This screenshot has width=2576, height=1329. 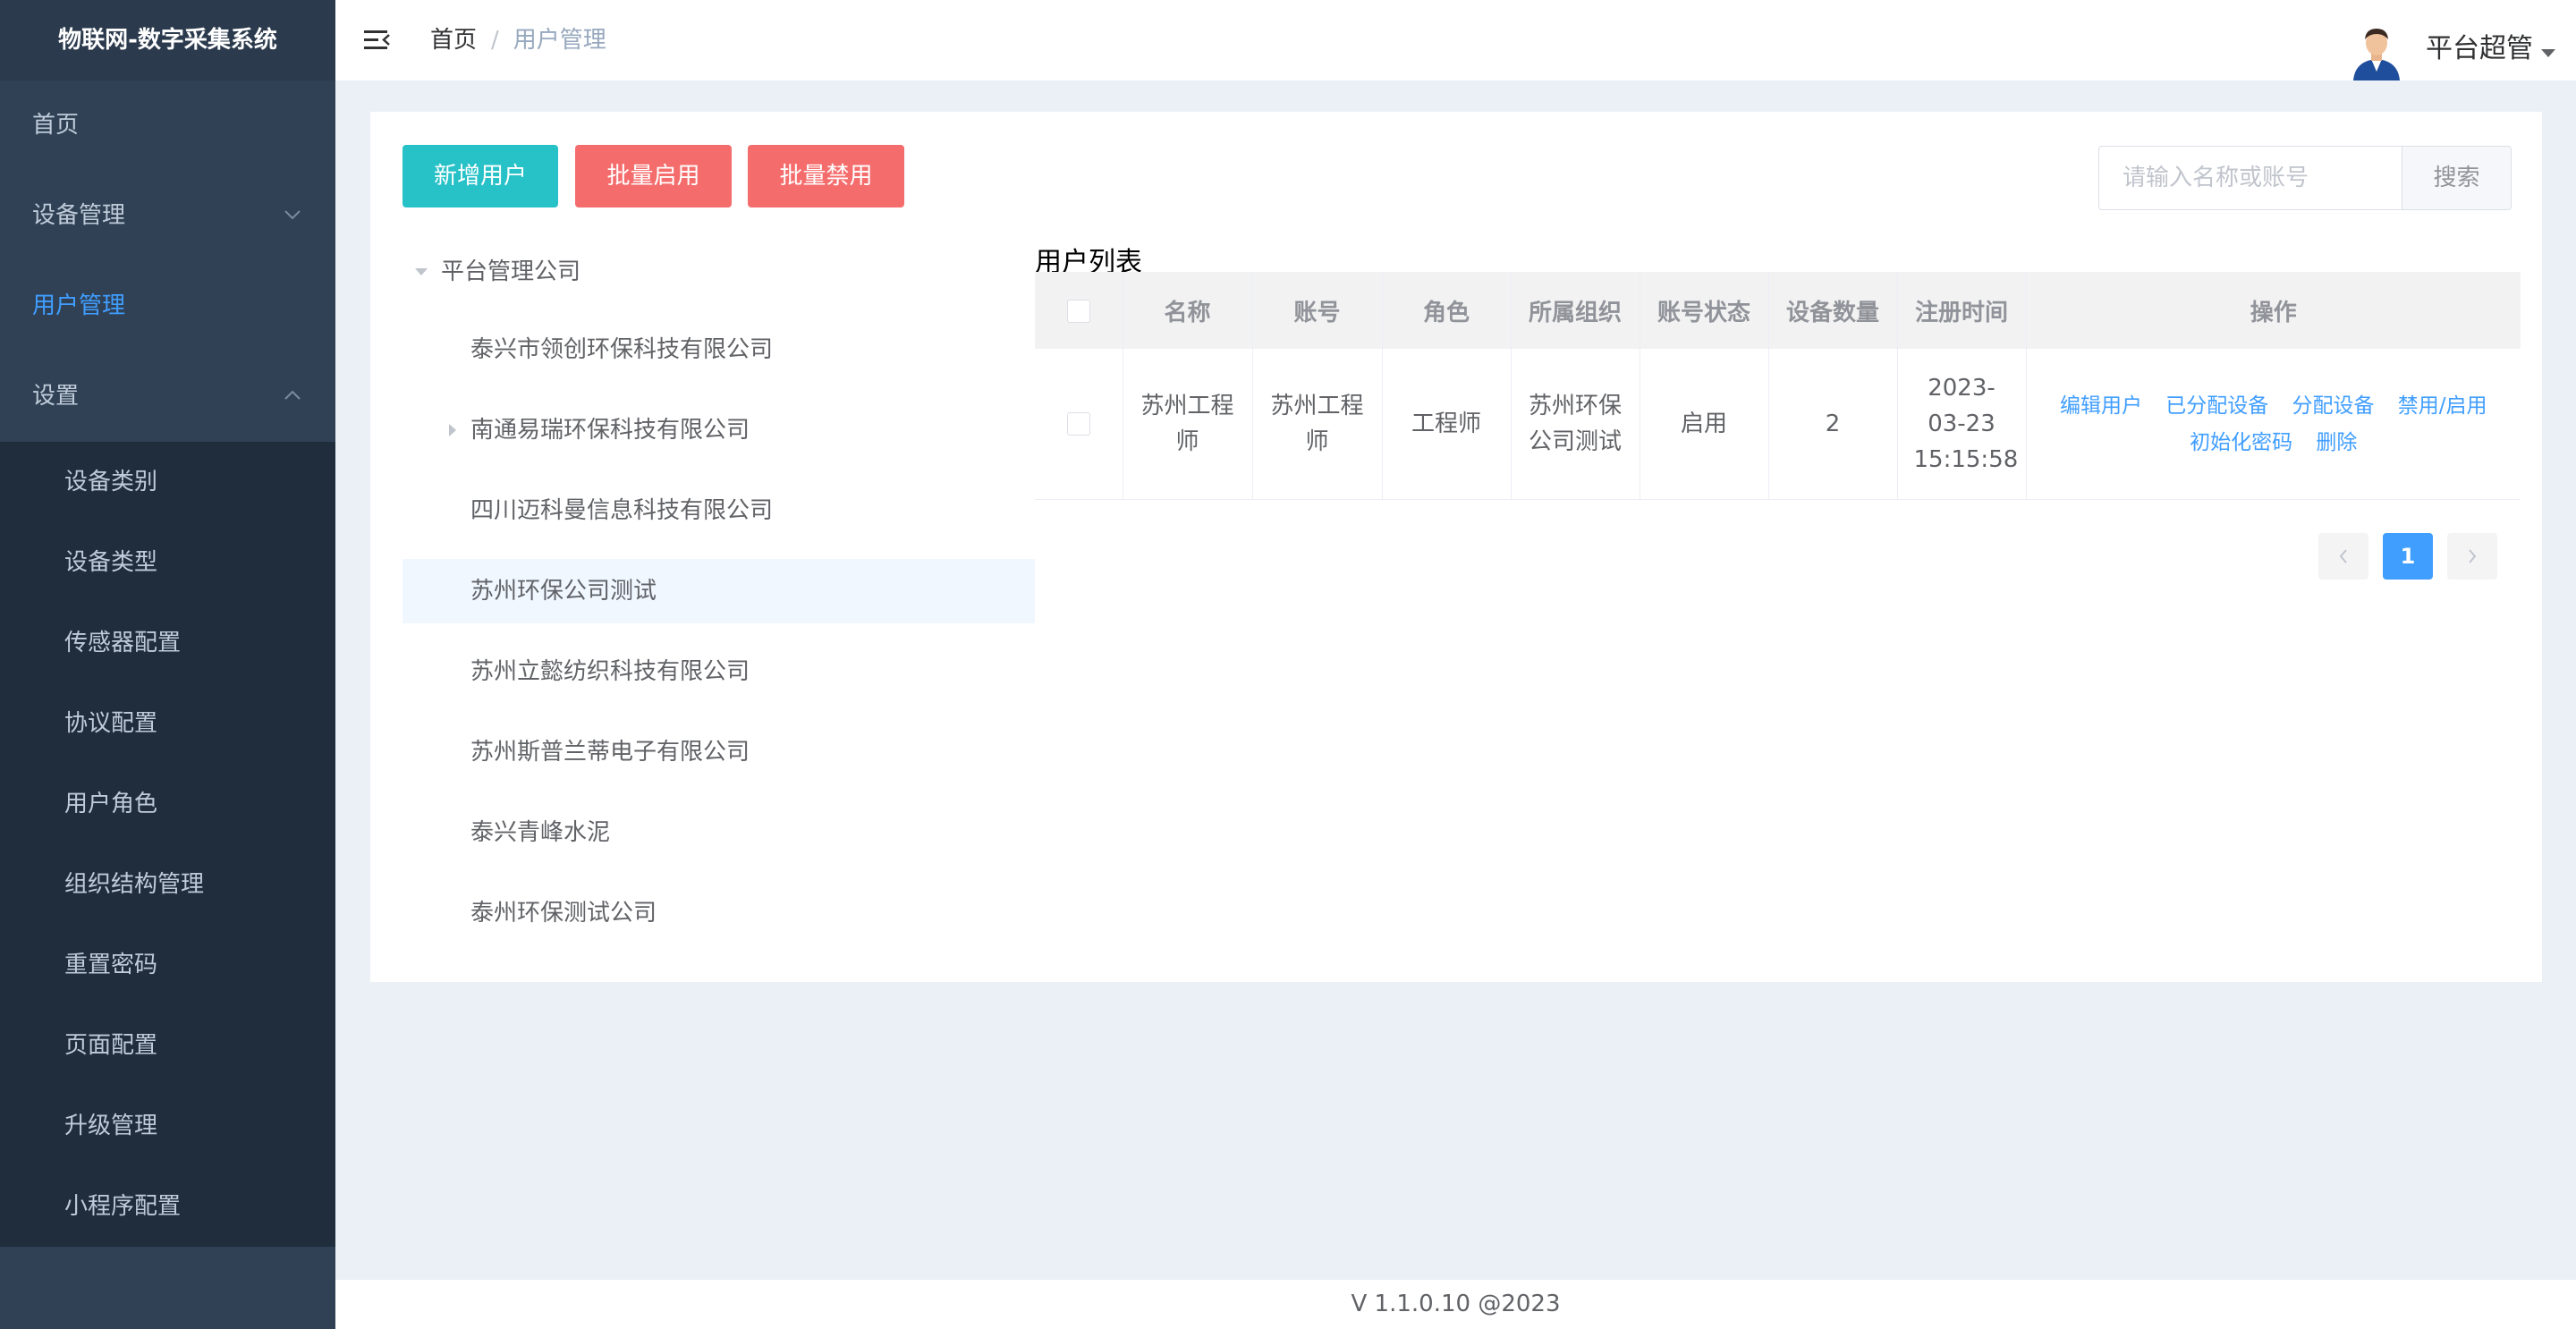 I want to click on page-number: 1, so click(x=2408, y=556).